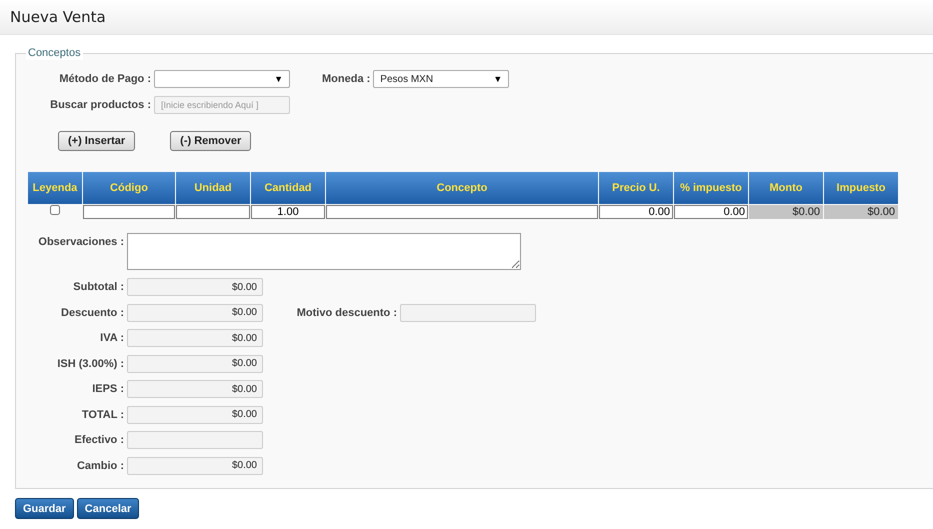 Image resolution: width=933 pixels, height=529 pixels. I want to click on column-header: Impuesto, so click(861, 188).